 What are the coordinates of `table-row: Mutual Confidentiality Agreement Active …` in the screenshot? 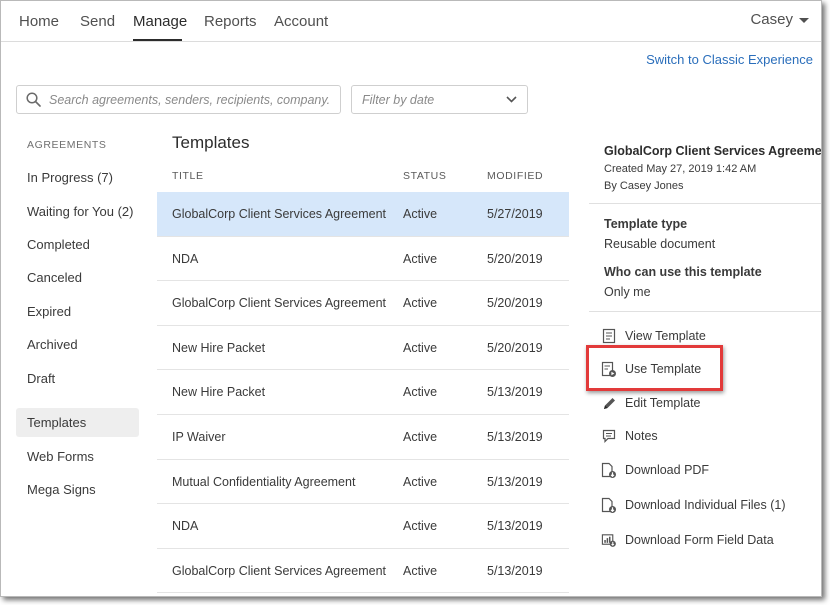 It's located at (363, 482).